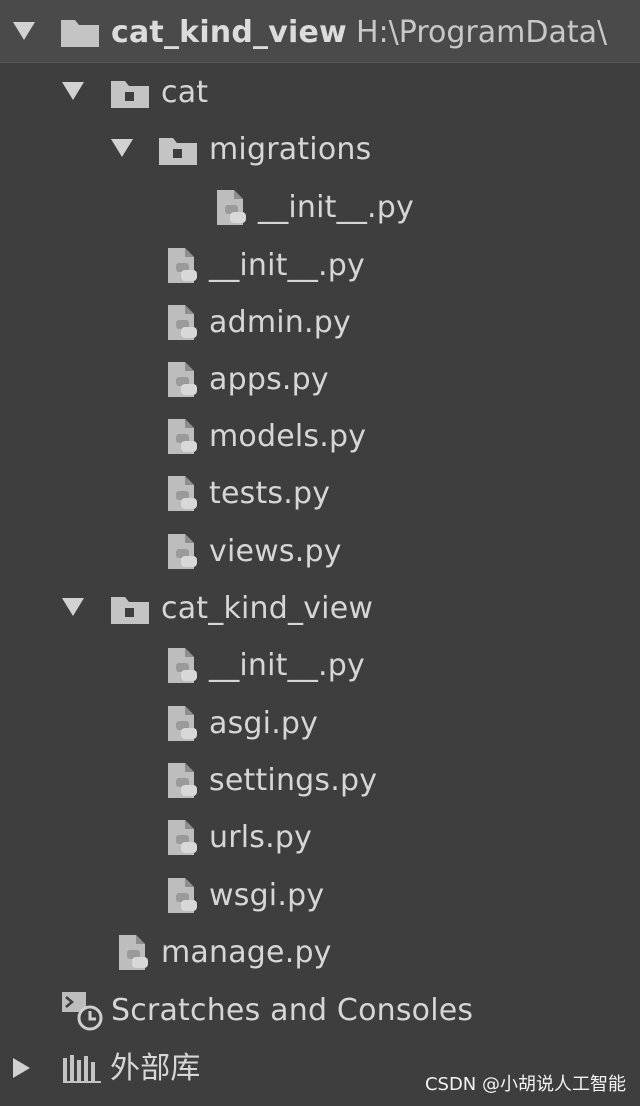 Image resolution: width=640 pixels, height=1106 pixels. I want to click on tree-row-project-package: cat_kind_view, so click(320, 608).